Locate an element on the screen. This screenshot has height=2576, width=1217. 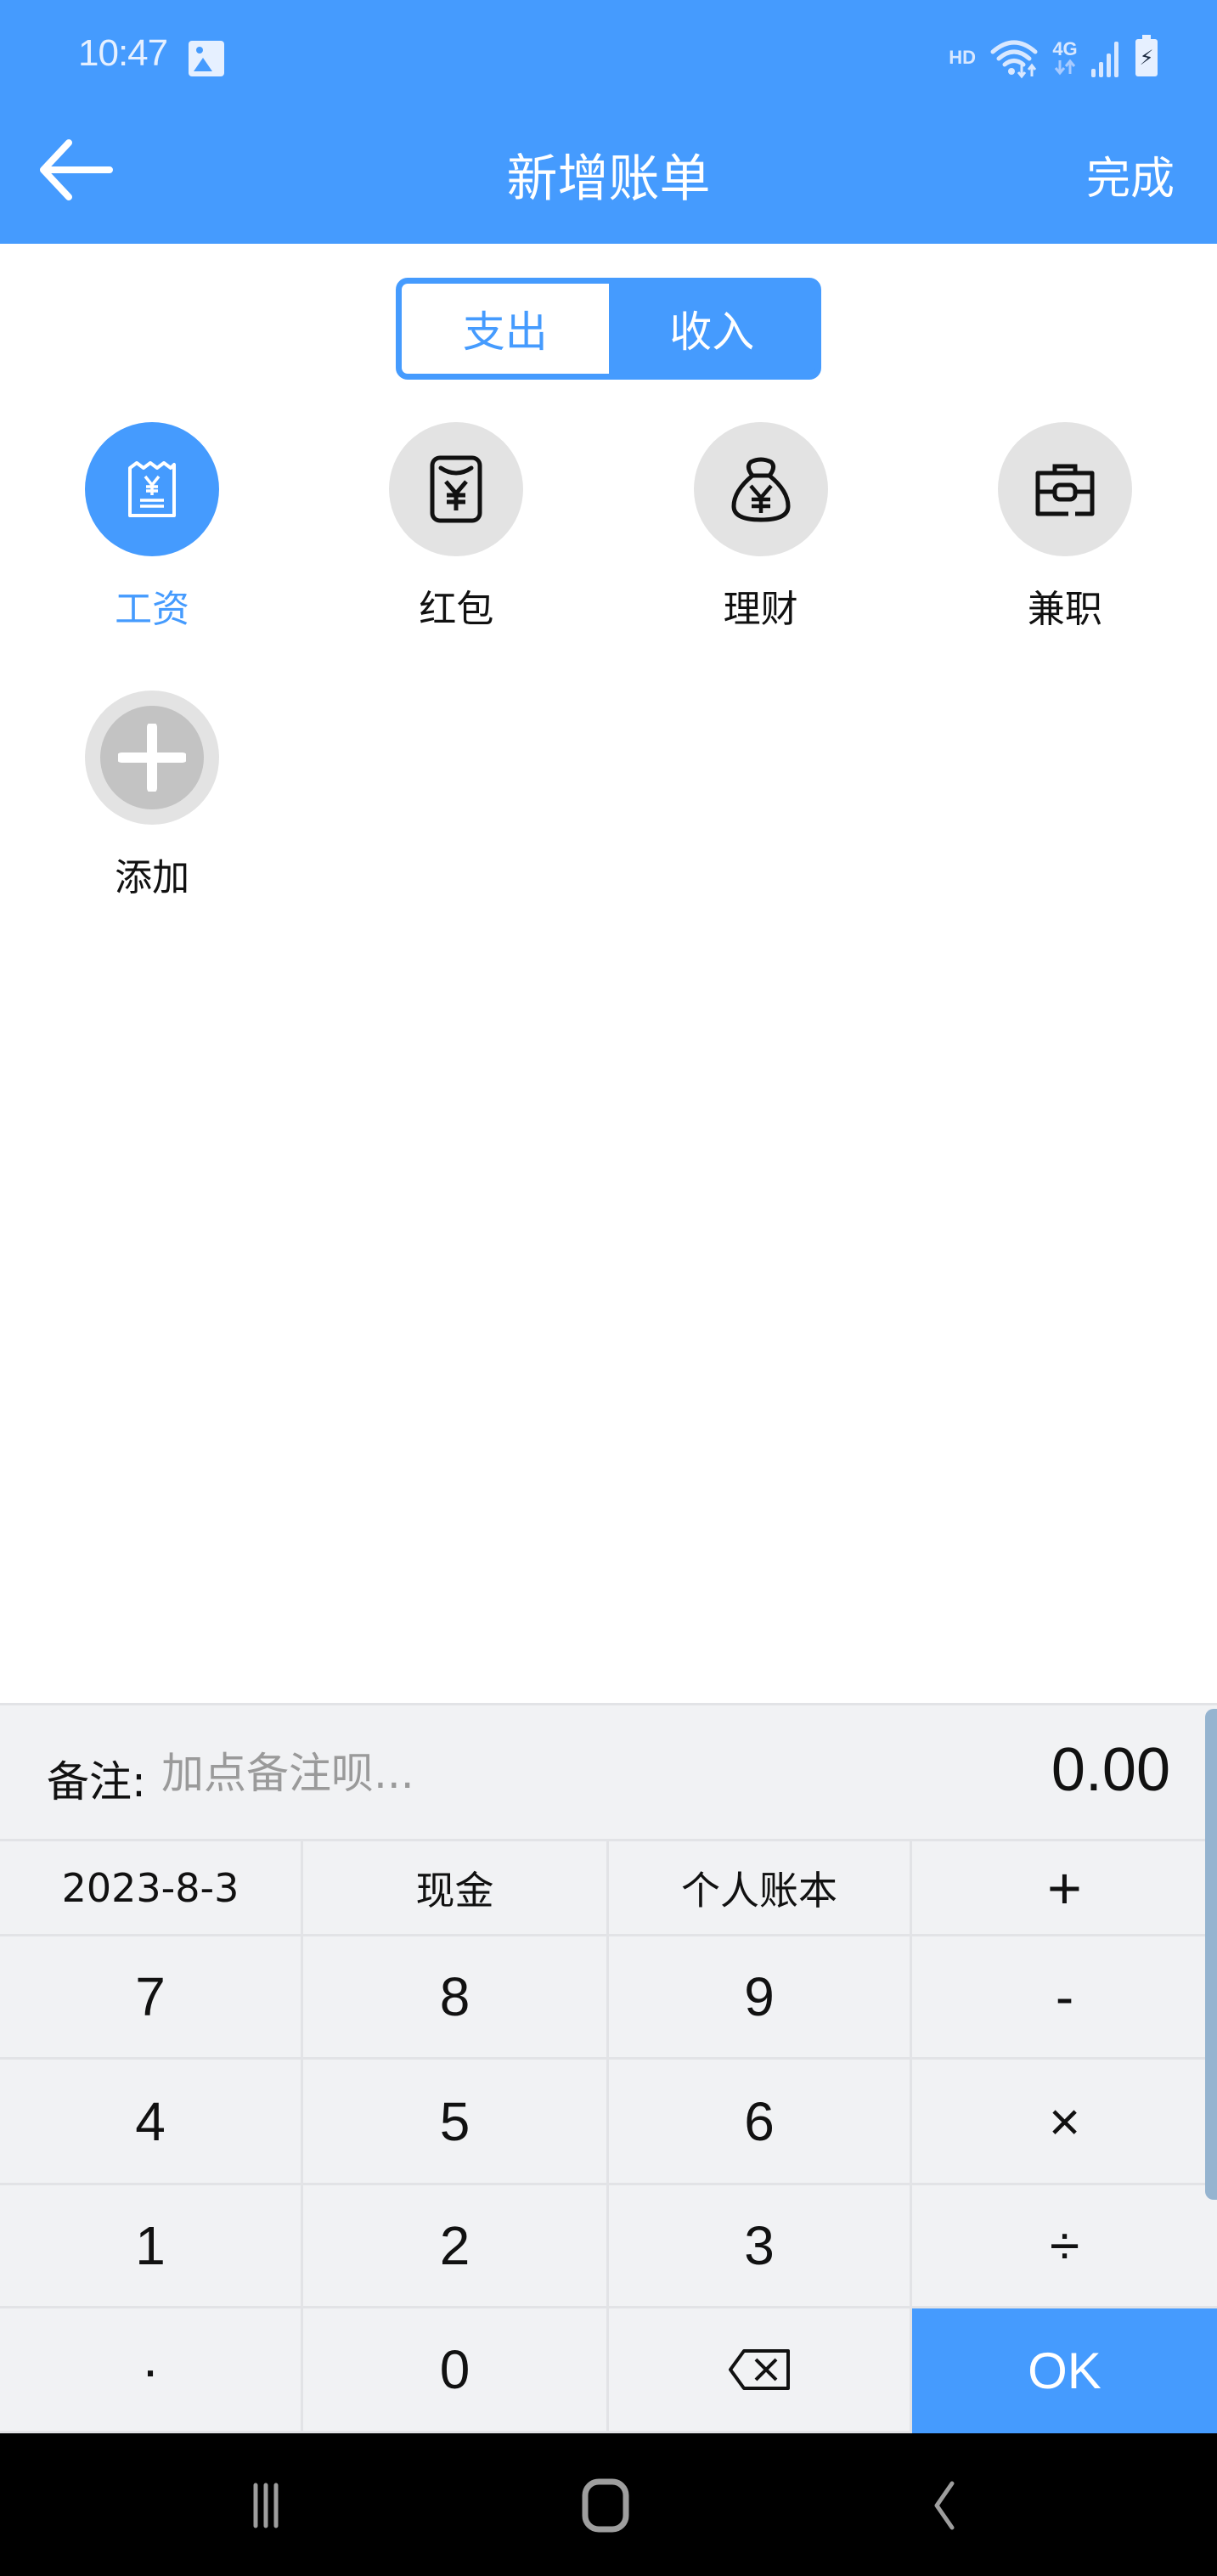
add-icon-inner is located at coordinates (152, 757).